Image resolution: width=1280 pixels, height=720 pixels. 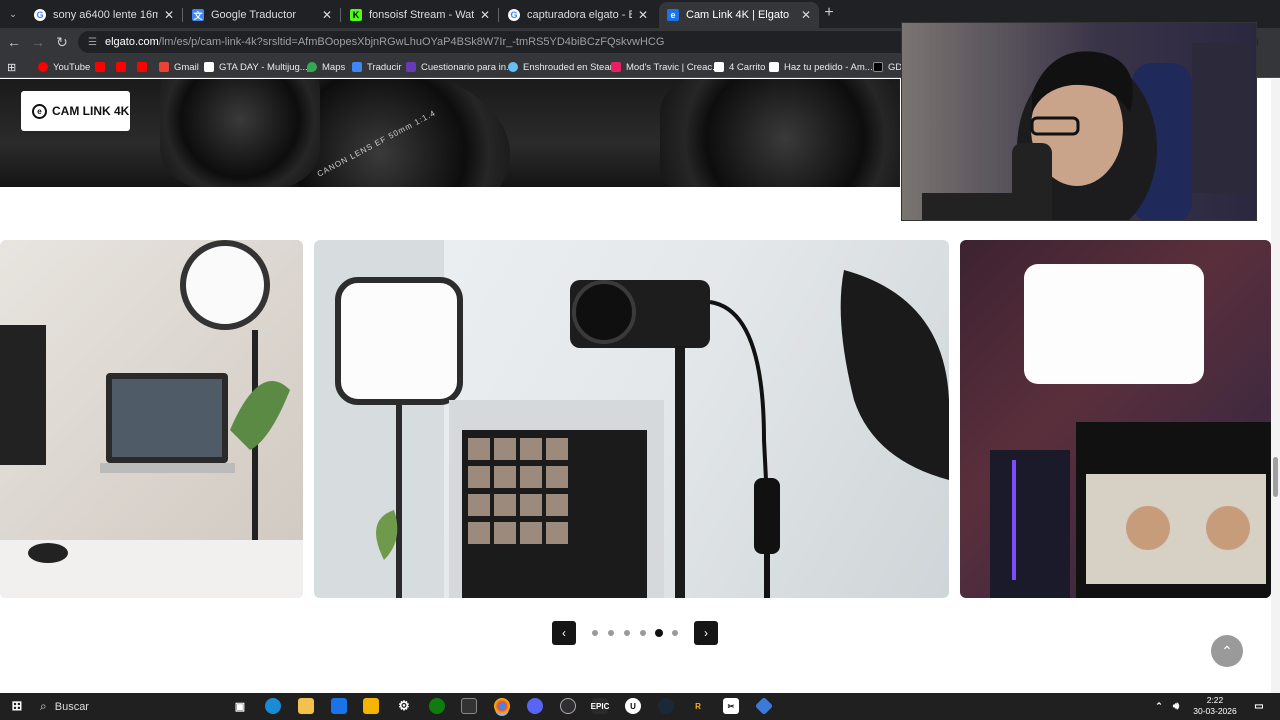 I want to click on bookmark-gmail: Gmail, so click(x=179, y=67).